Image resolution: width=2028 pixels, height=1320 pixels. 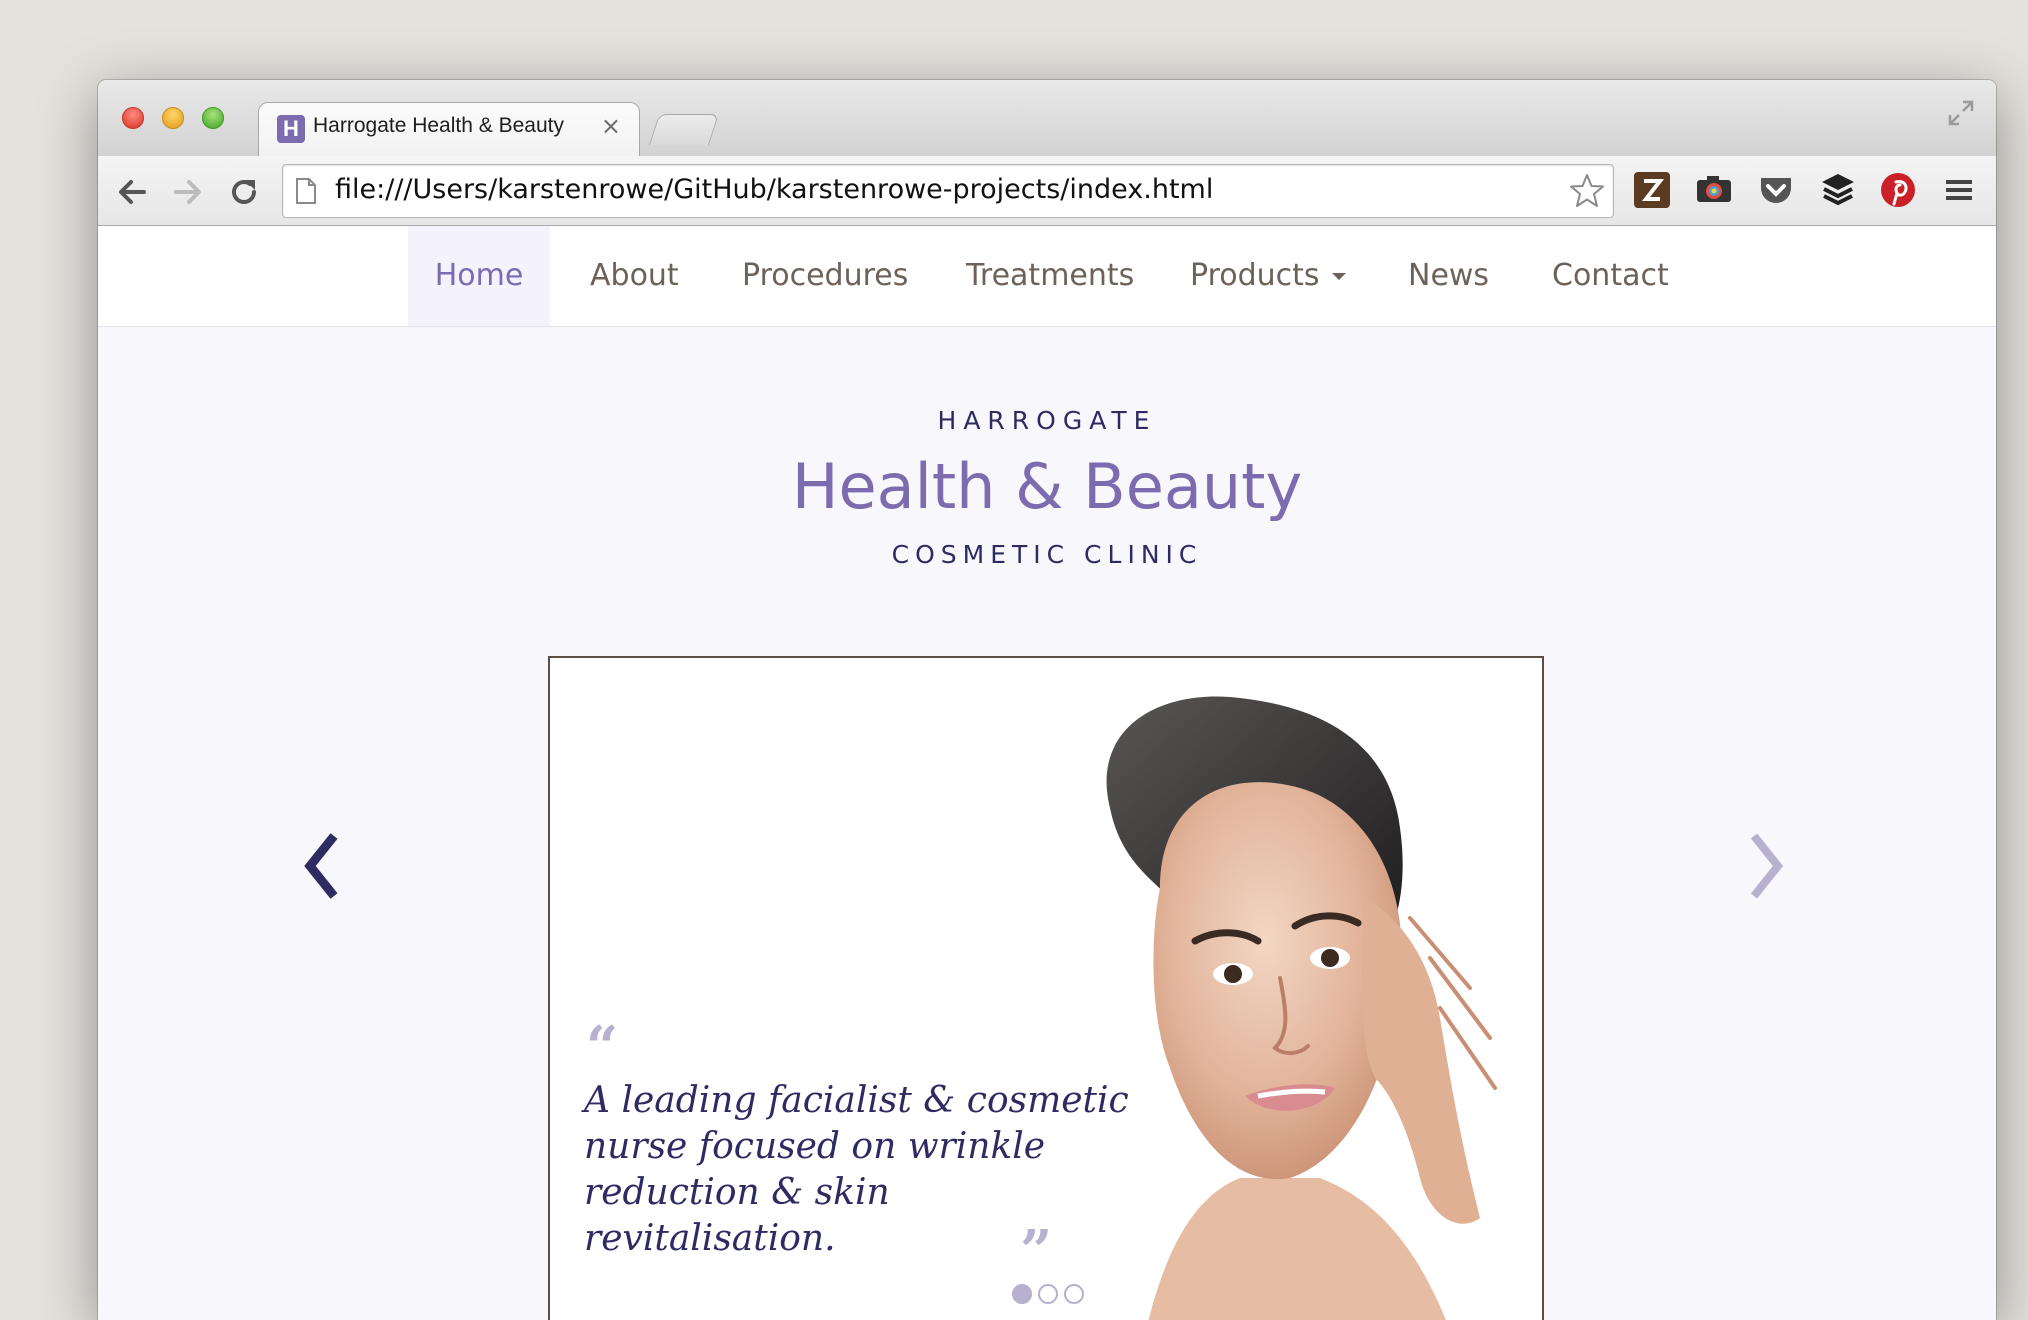 What do you see at coordinates (133, 118) in the screenshot?
I see `close-window-button` at bounding box center [133, 118].